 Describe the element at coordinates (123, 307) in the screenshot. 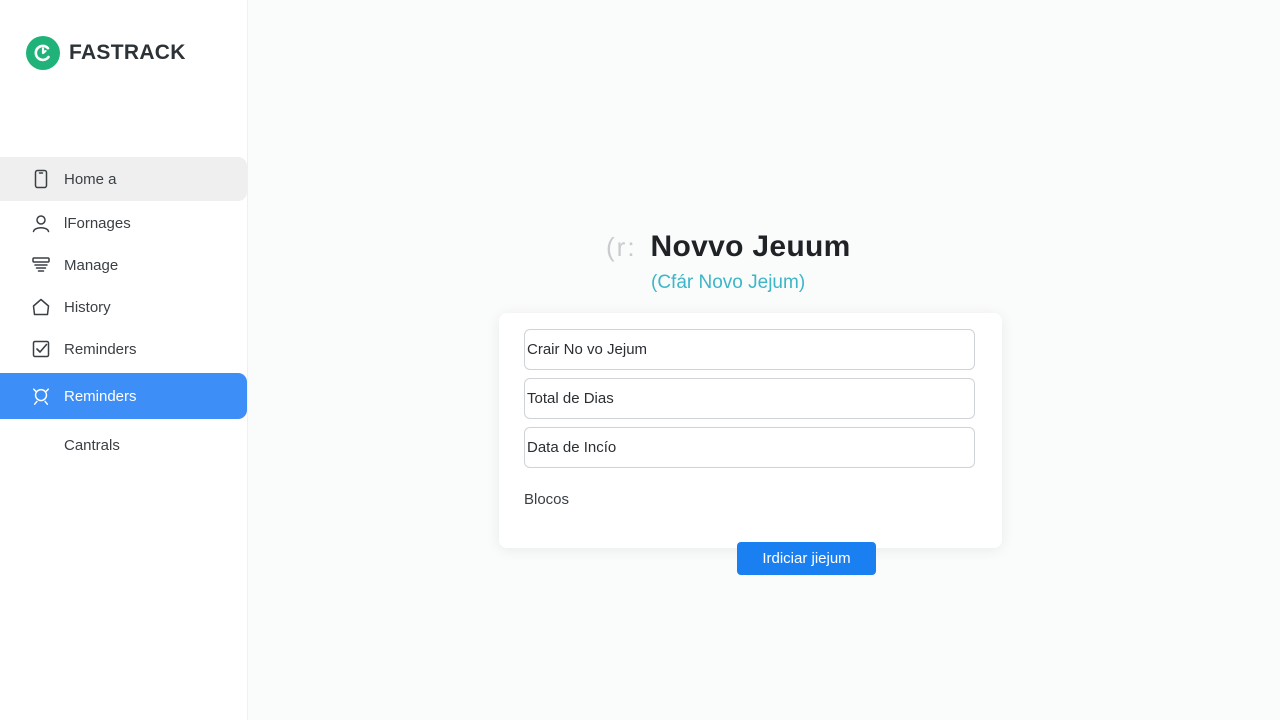

I see `sidebar-item-history: History` at that location.